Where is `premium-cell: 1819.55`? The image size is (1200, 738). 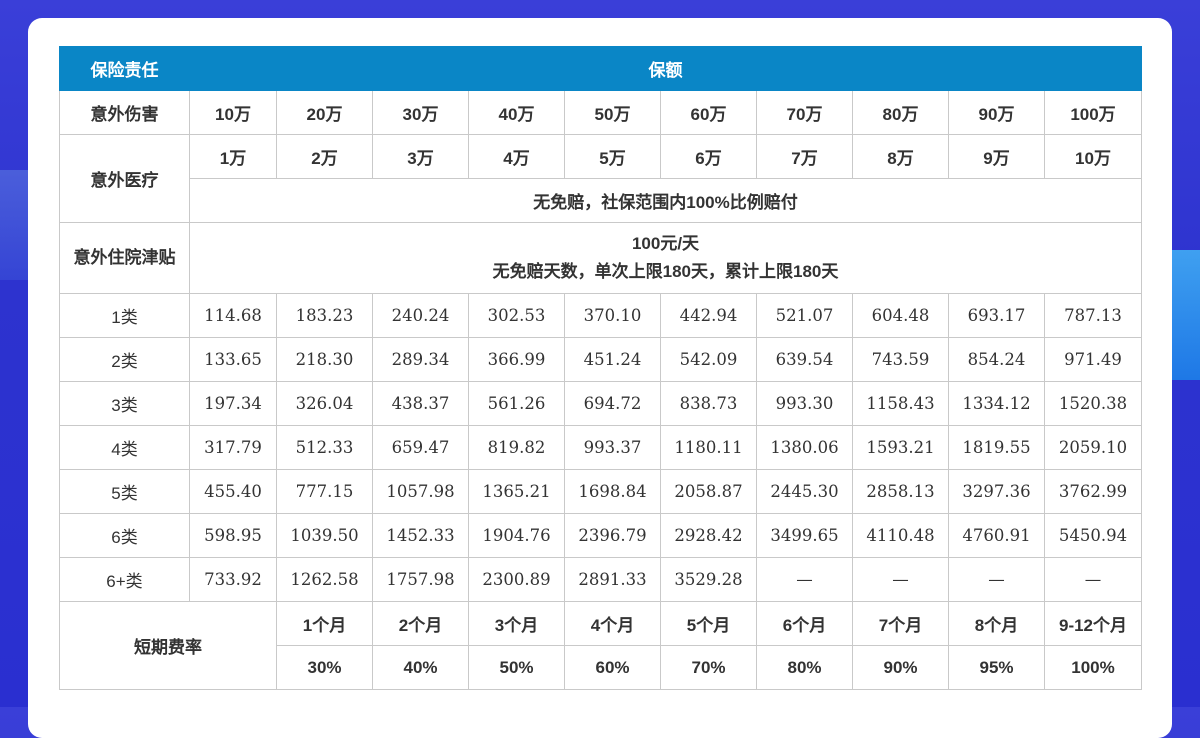 premium-cell: 1819.55 is located at coordinates (996, 447).